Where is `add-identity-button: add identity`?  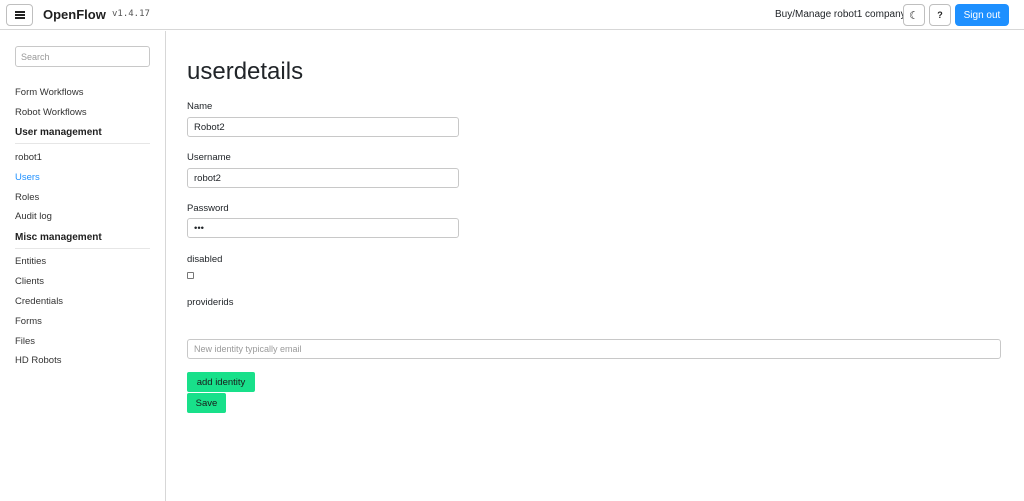 add-identity-button: add identity is located at coordinates (221, 382).